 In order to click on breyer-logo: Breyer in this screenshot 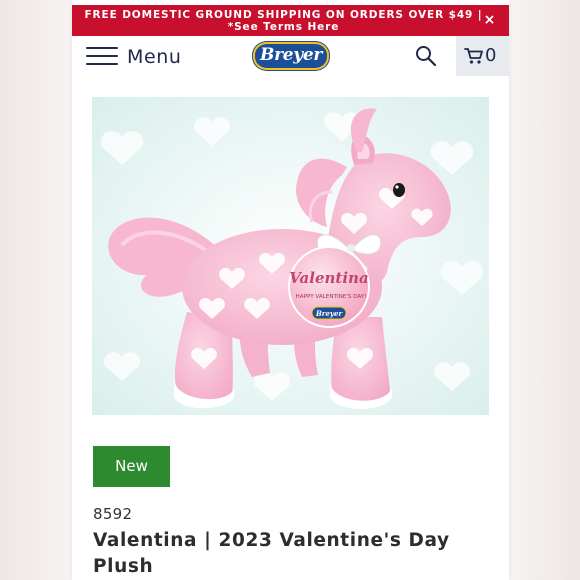, I will do `click(291, 56)`.